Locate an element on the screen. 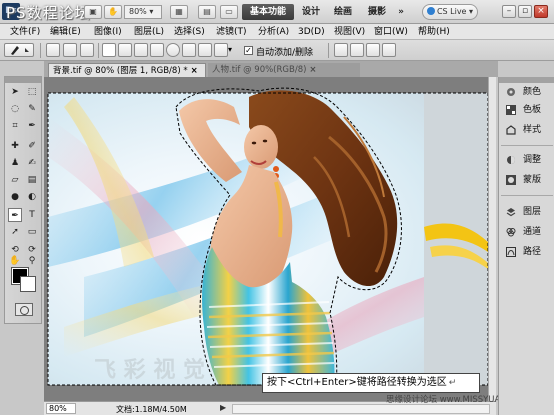  collapsed-panels-dock: 颜色 色板 样式 调整 蒙版 图层 通道 路径 is located at coordinates (526, 246).